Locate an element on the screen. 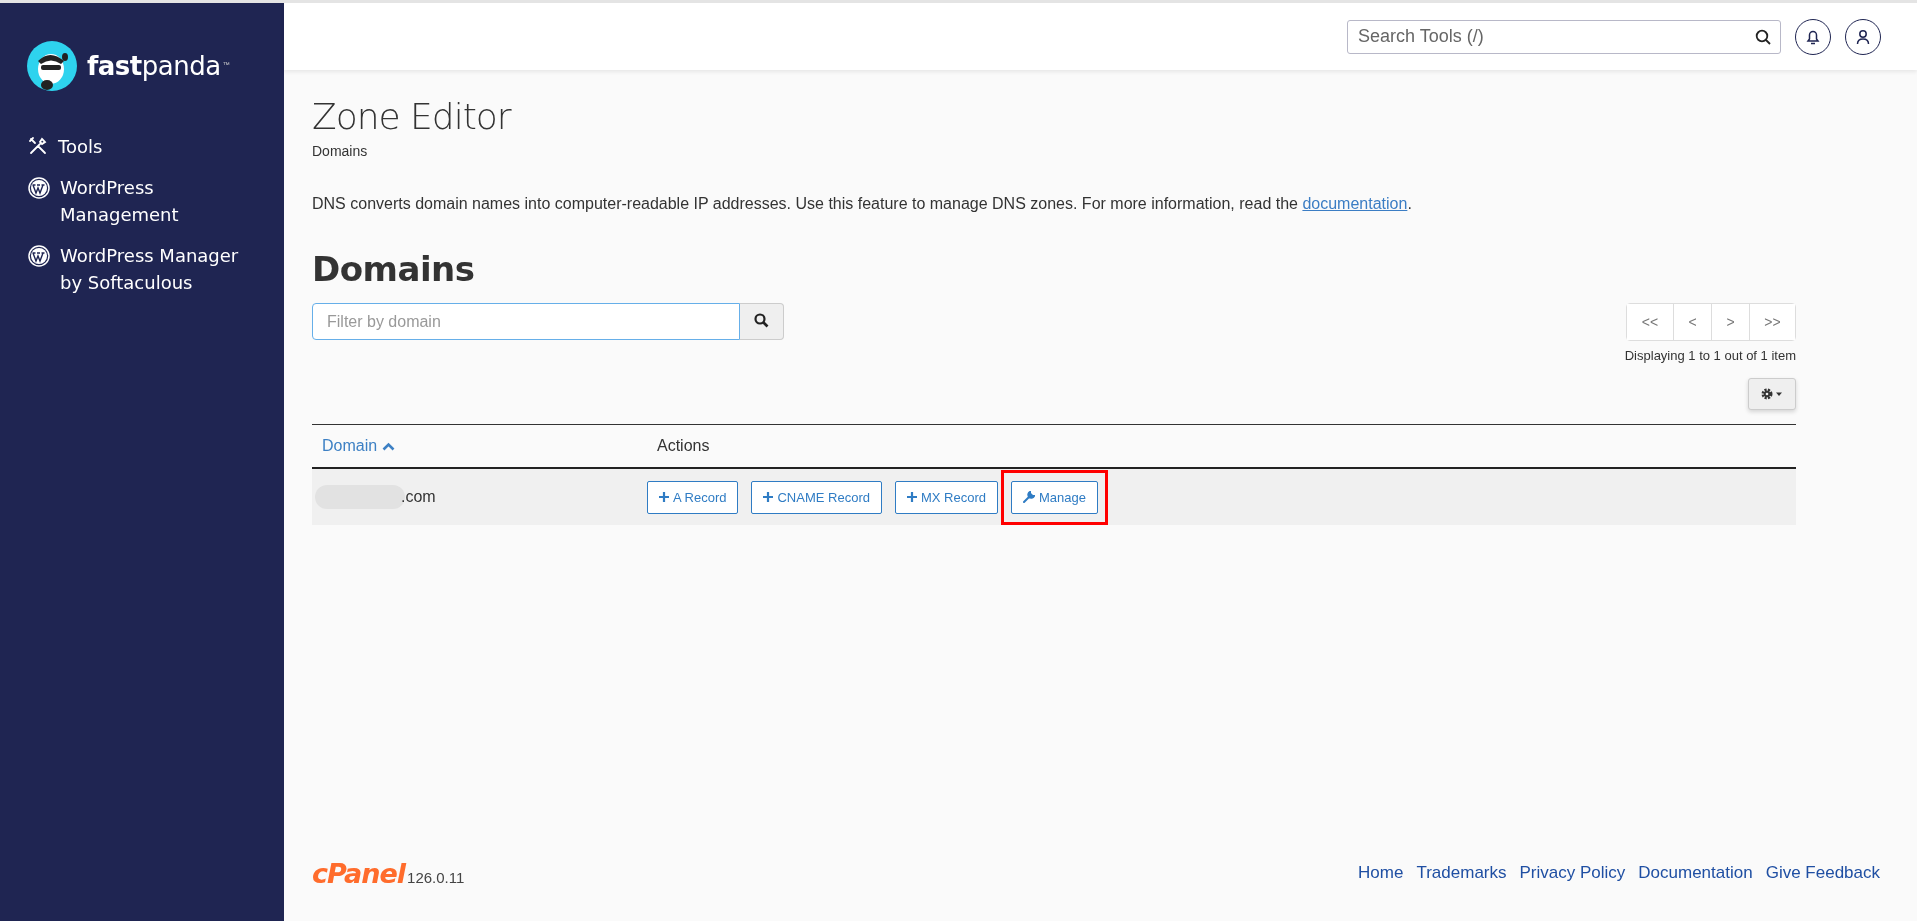  page-description: DNS converts domain names into computer-readable IP addresses. Use this feature to manage DNS zones. For more information, read the documentation. is located at coordinates (862, 204).